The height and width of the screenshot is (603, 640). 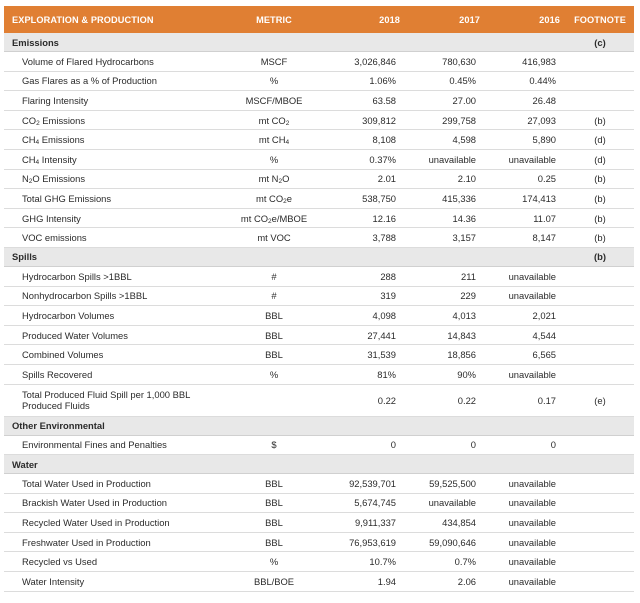 I want to click on table-row: Hydrocarbon Volumes BBL 4,098 4,013 2,021, so click(x=319, y=315).